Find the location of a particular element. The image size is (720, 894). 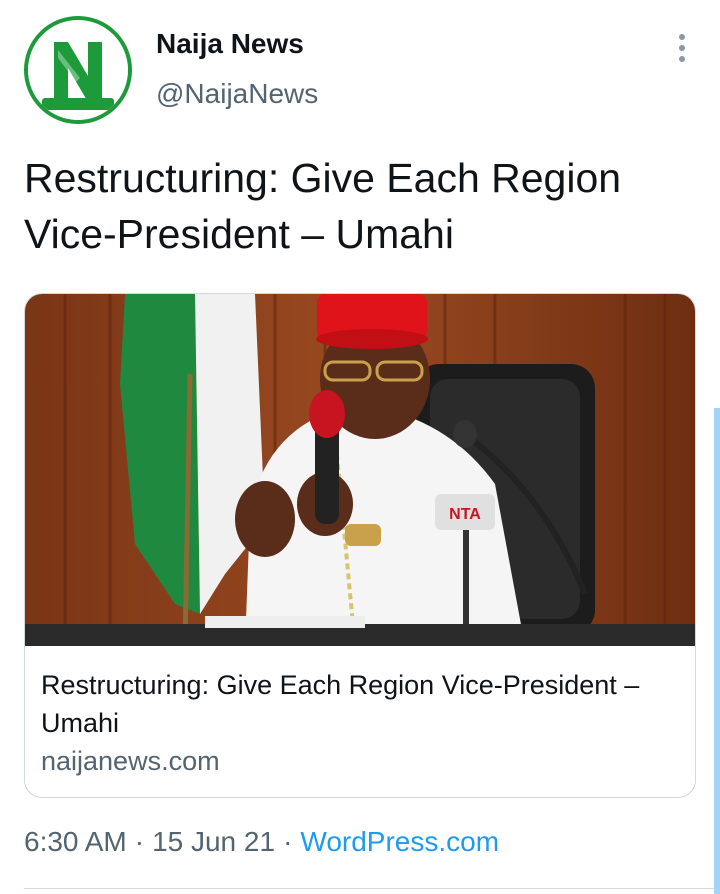

author-handle: @NaijaNews is located at coordinates (237, 94).